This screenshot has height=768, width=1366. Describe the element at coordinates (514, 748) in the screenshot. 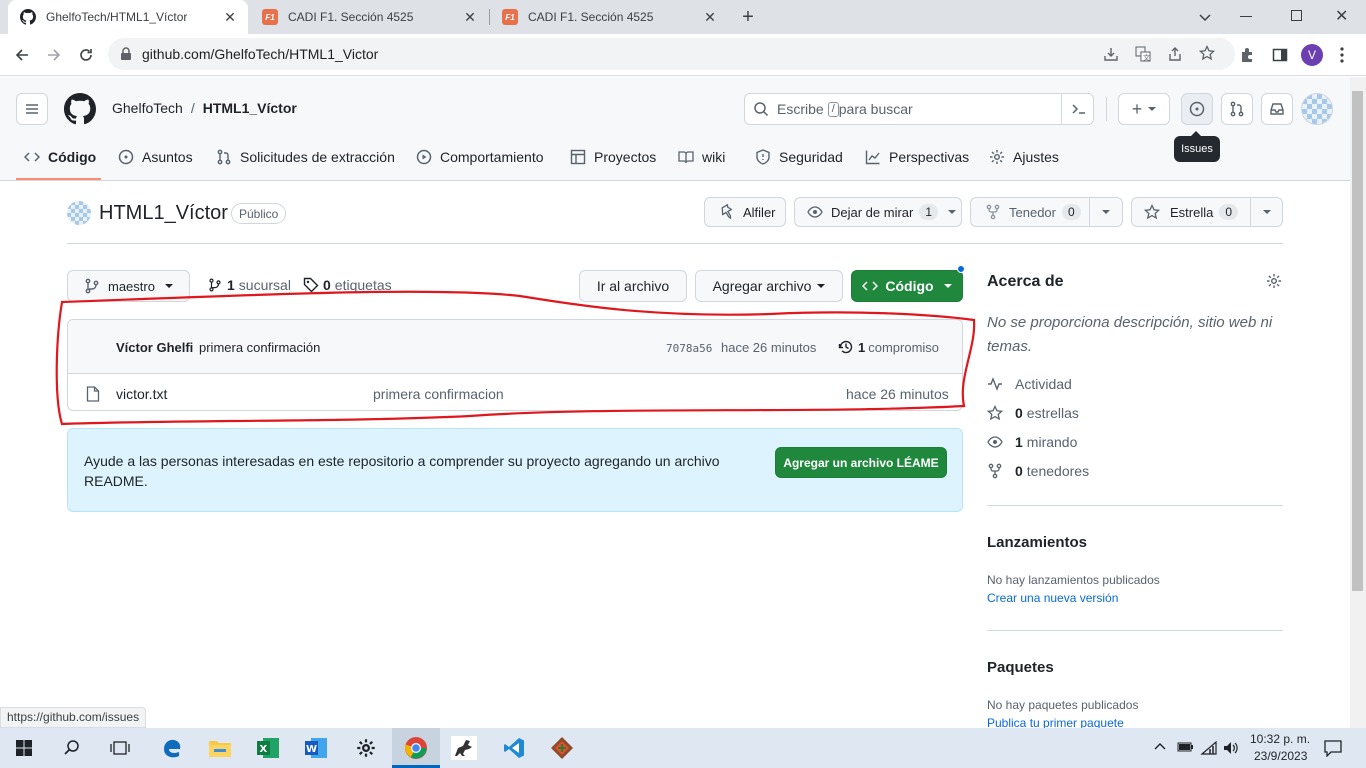

I see `vscode-icon` at that location.